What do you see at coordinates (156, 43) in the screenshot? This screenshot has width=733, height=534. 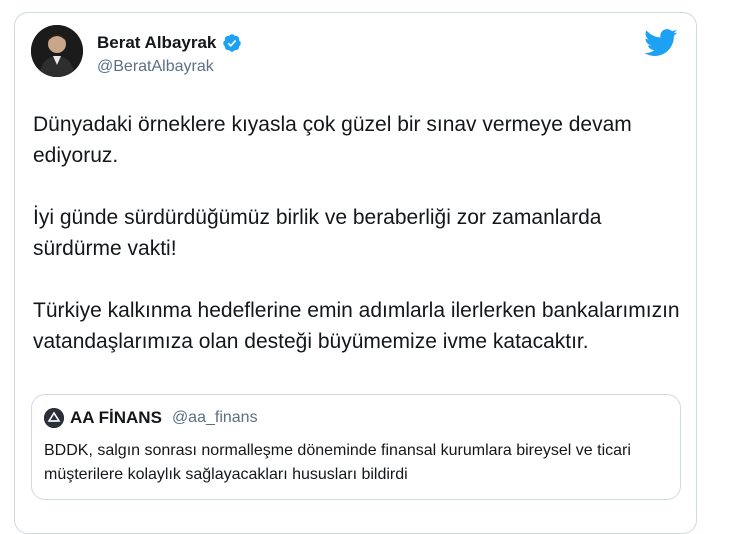 I see `author-name: Berat Albayrak` at bounding box center [156, 43].